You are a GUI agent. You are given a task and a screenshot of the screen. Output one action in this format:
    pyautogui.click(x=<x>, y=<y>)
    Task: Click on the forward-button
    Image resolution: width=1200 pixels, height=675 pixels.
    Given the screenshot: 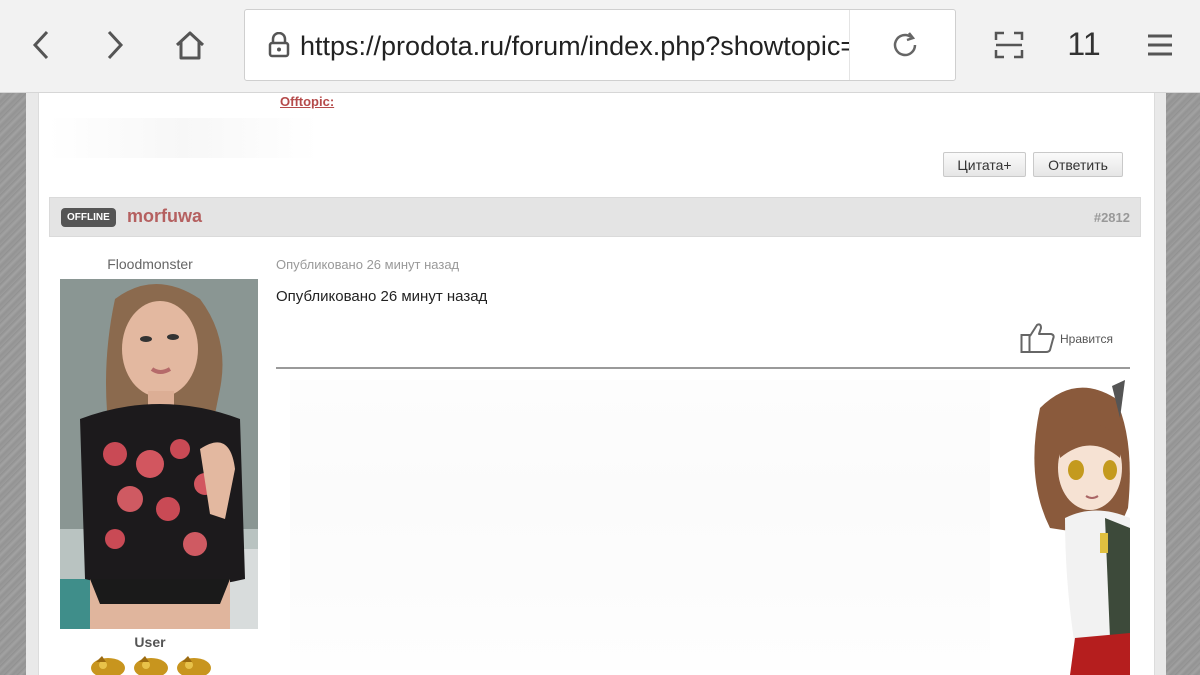 What is the action you would take?
    pyautogui.click(x=115, y=45)
    